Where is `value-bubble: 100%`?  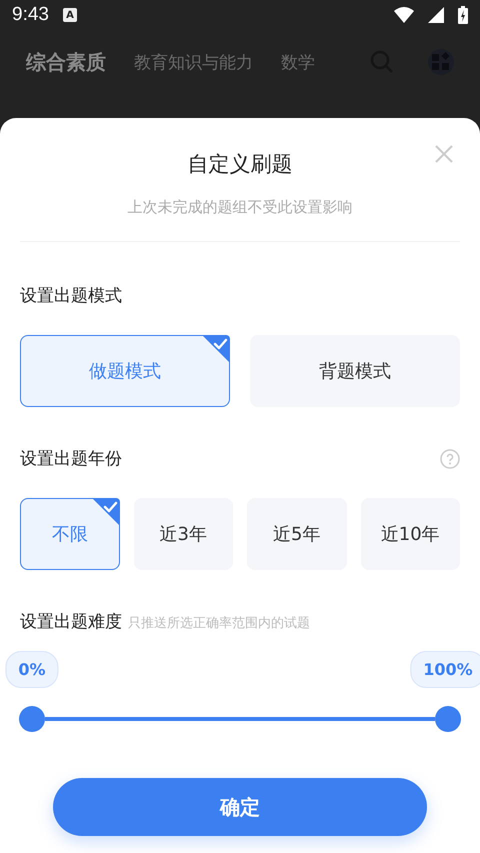 value-bubble: 100% is located at coordinates (445, 669).